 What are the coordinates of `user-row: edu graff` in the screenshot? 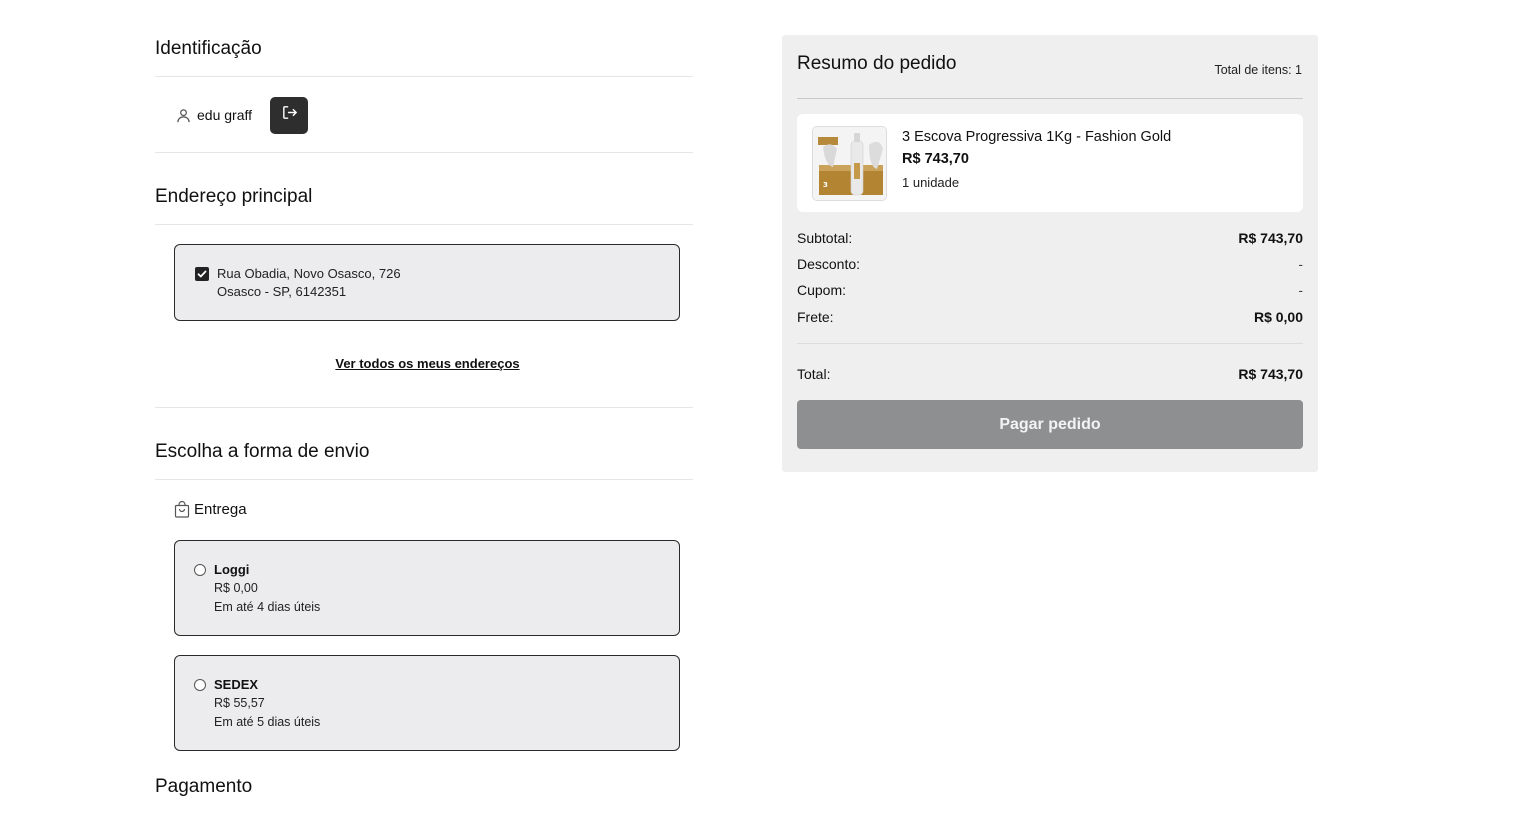 It's located at (242, 115).